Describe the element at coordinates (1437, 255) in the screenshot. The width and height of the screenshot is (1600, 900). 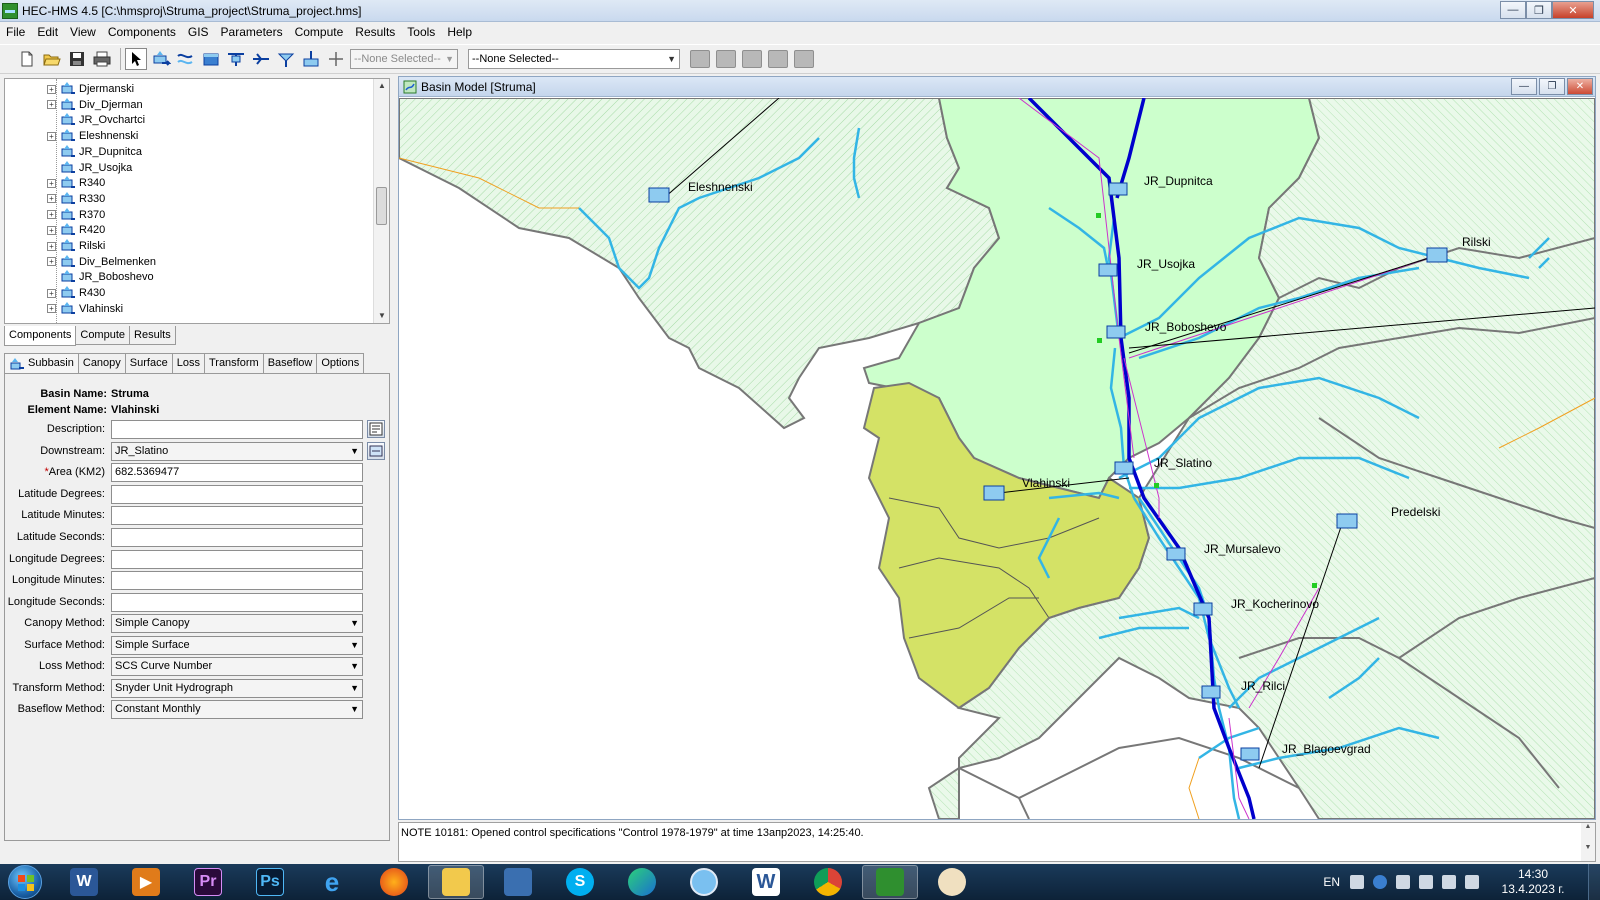
I see `rilski-subbasin-icon` at that location.